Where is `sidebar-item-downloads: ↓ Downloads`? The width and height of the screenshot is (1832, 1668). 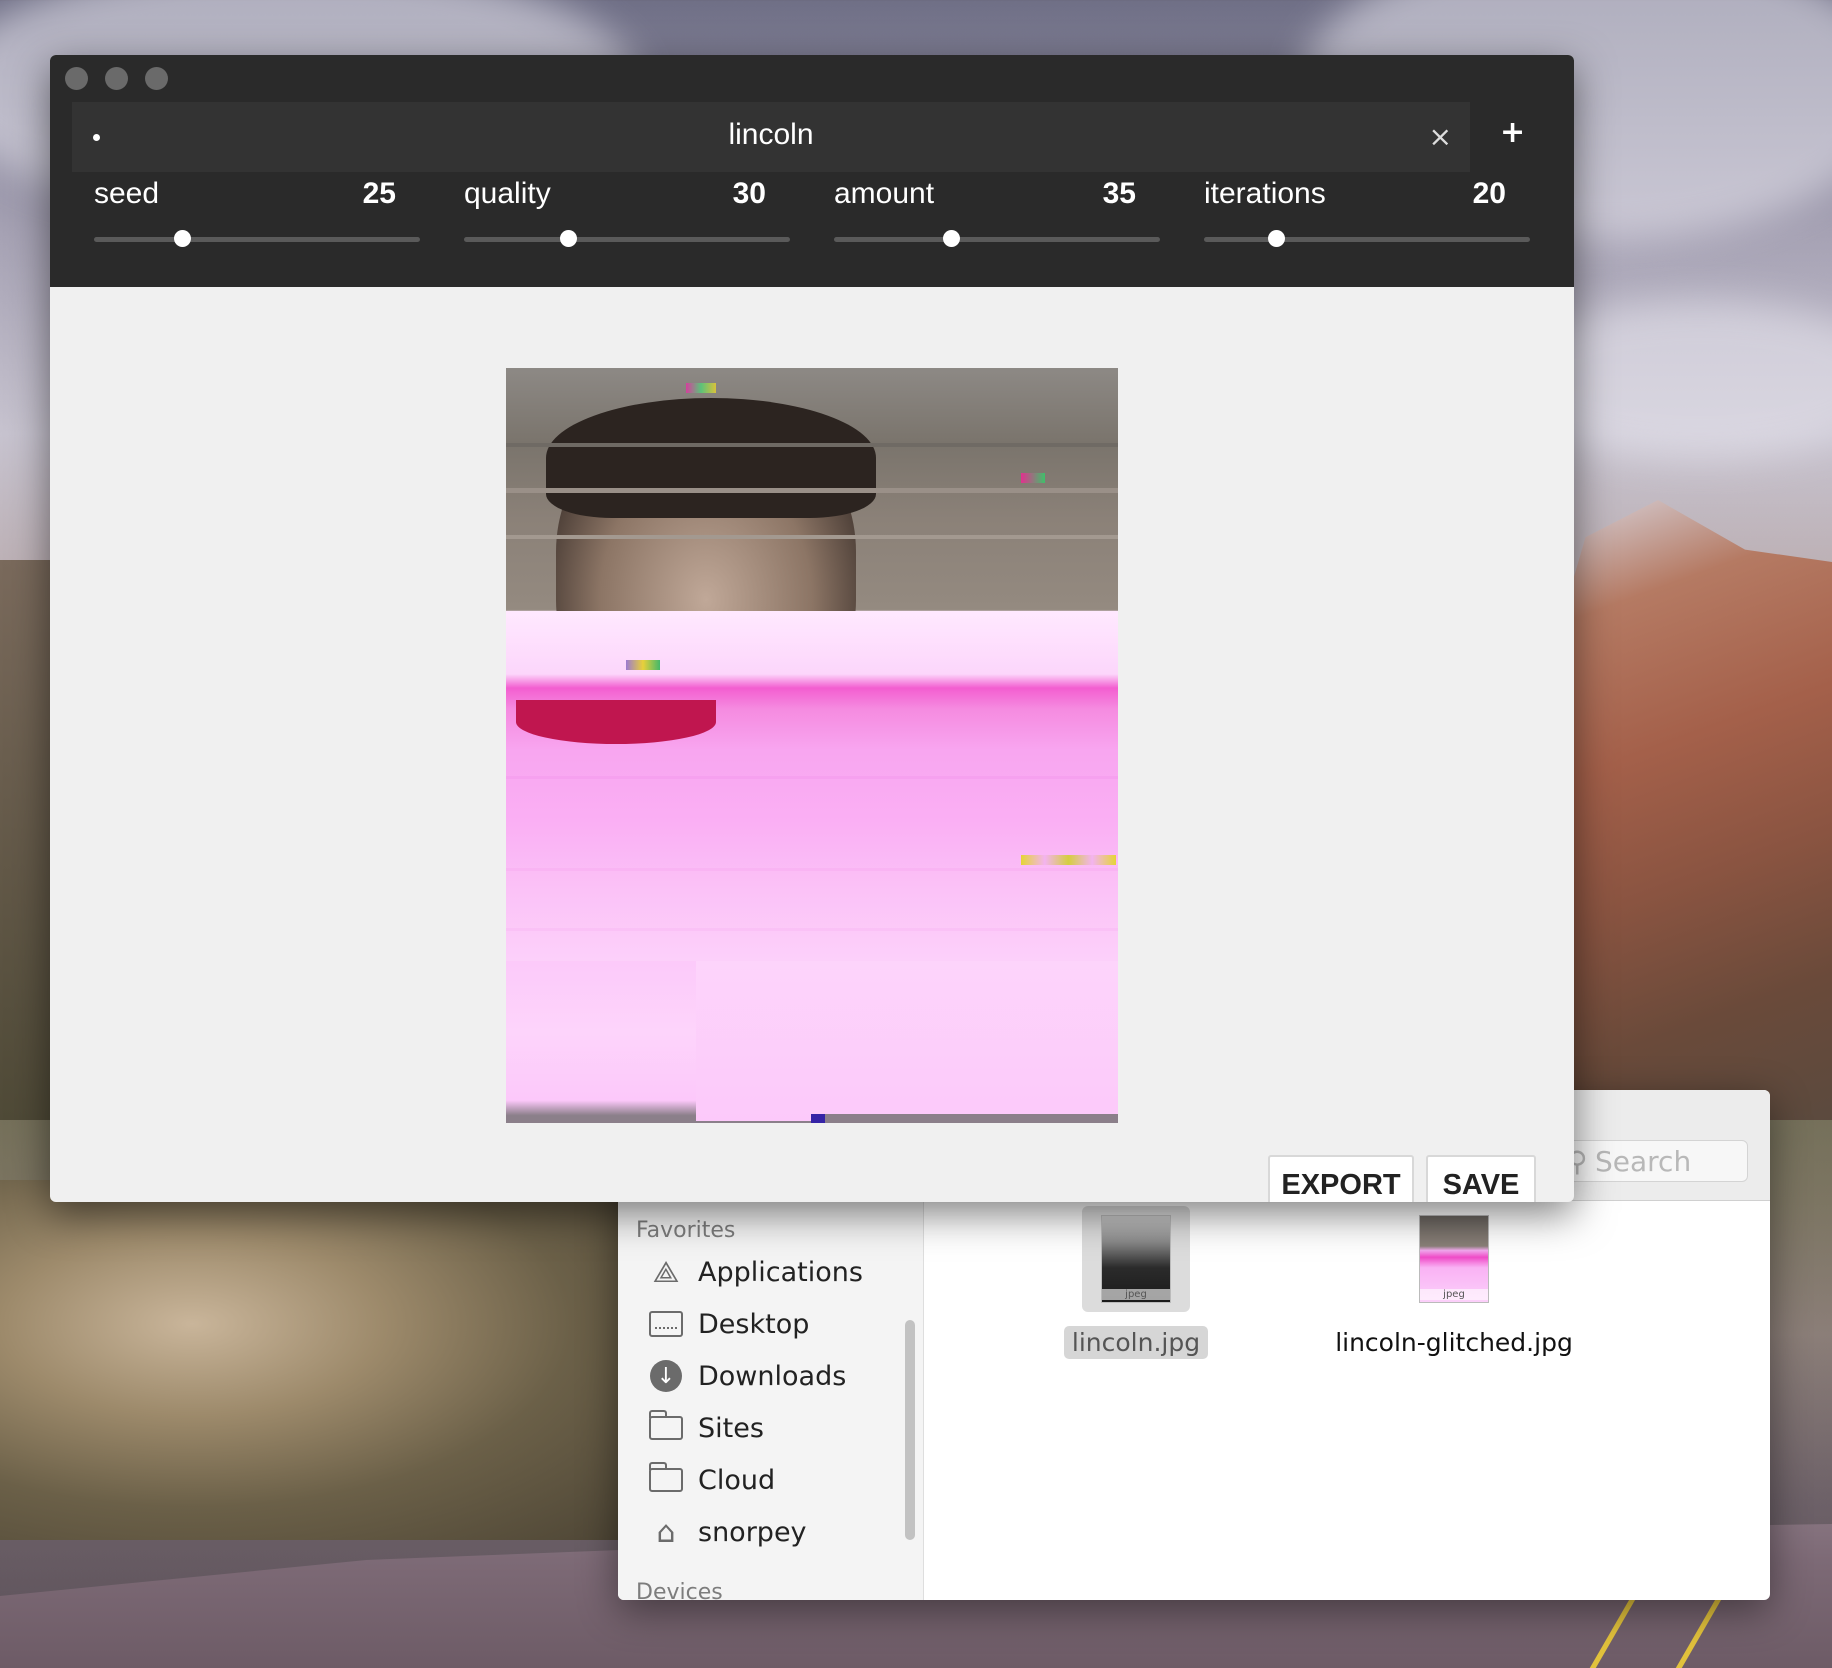 sidebar-item-downloads: ↓ Downloads is located at coordinates (747, 1376).